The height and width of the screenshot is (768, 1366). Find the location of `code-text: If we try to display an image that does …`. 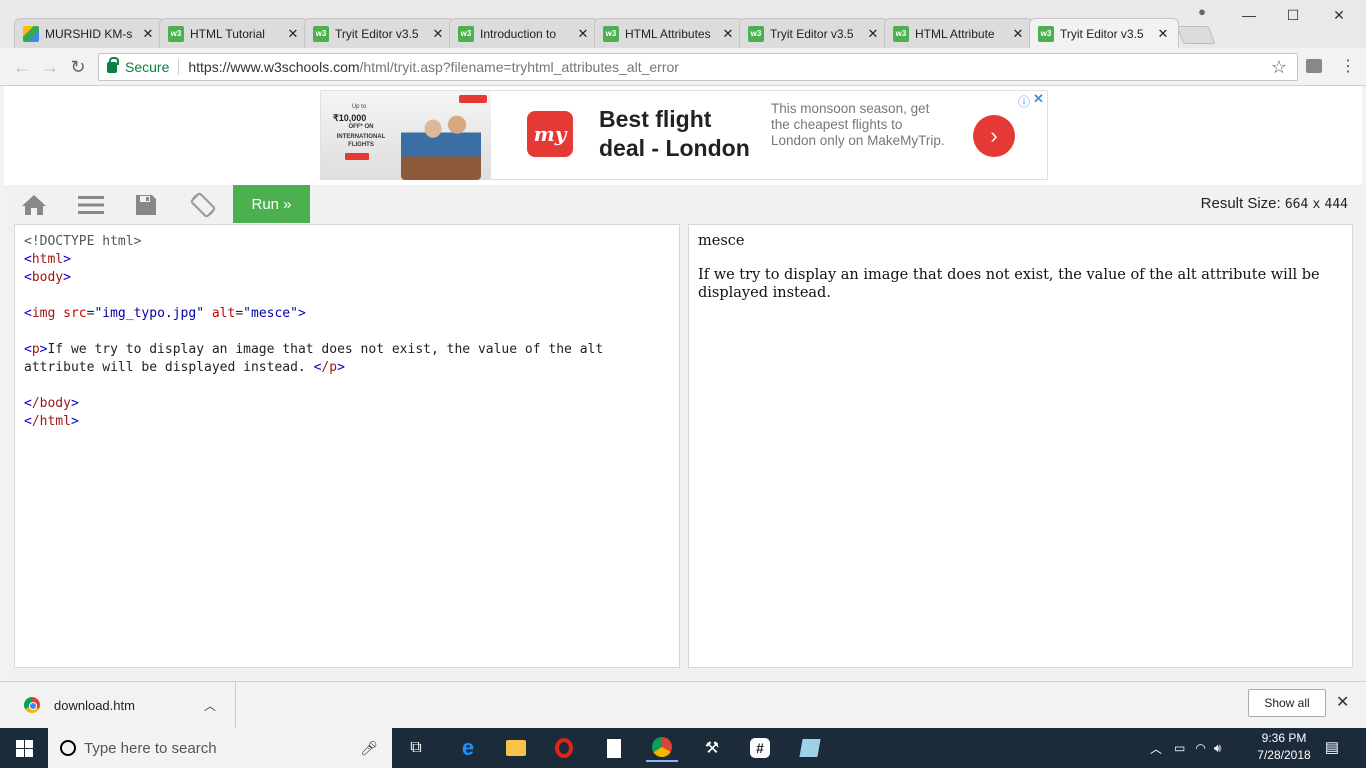

code-text: If we try to display an image that does … is located at coordinates (325, 349).